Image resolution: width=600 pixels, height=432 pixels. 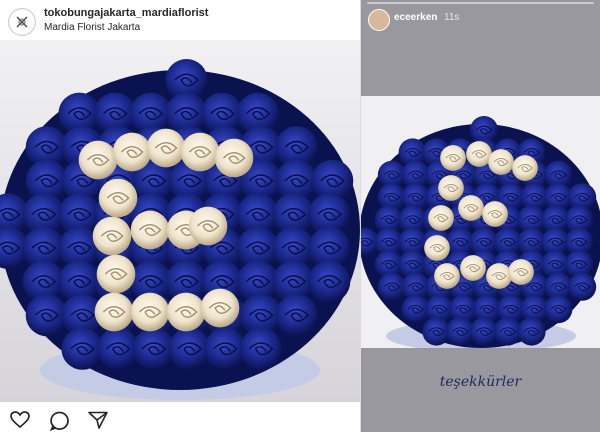 What do you see at coordinates (98, 420) in the screenshot?
I see `share-icon` at bounding box center [98, 420].